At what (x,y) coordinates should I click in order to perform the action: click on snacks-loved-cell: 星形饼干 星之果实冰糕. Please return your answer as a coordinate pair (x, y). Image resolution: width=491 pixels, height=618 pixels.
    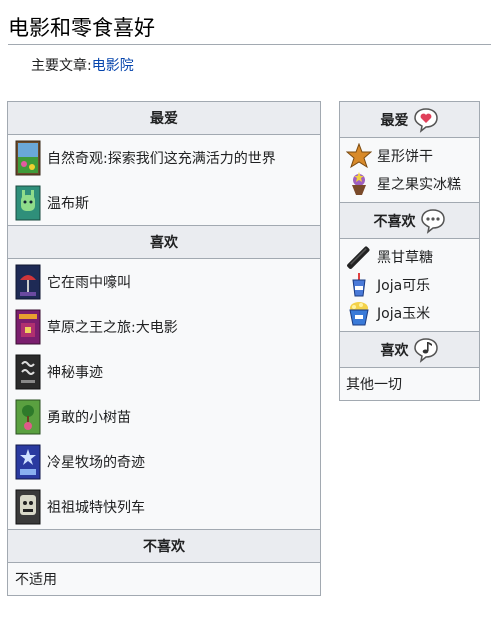
    Looking at the image, I should click on (409, 170).